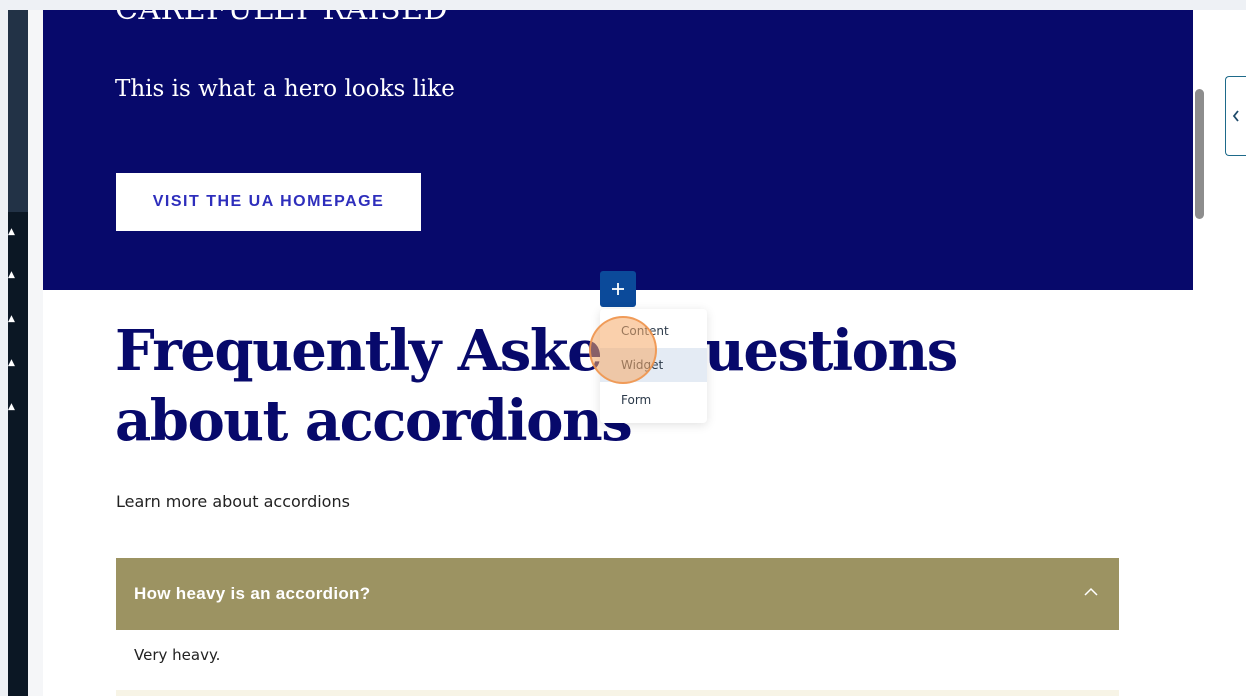  I want to click on sidebar-rail-lower, so click(18, 454).